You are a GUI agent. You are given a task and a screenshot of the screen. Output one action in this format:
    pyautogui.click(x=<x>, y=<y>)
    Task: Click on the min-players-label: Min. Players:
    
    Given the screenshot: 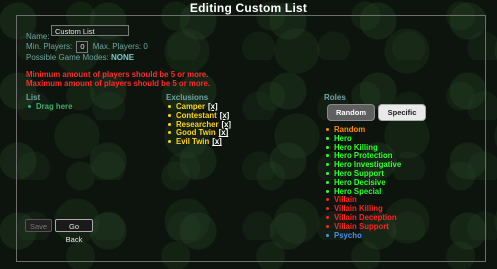 What is the action you would take?
    pyautogui.click(x=49, y=47)
    